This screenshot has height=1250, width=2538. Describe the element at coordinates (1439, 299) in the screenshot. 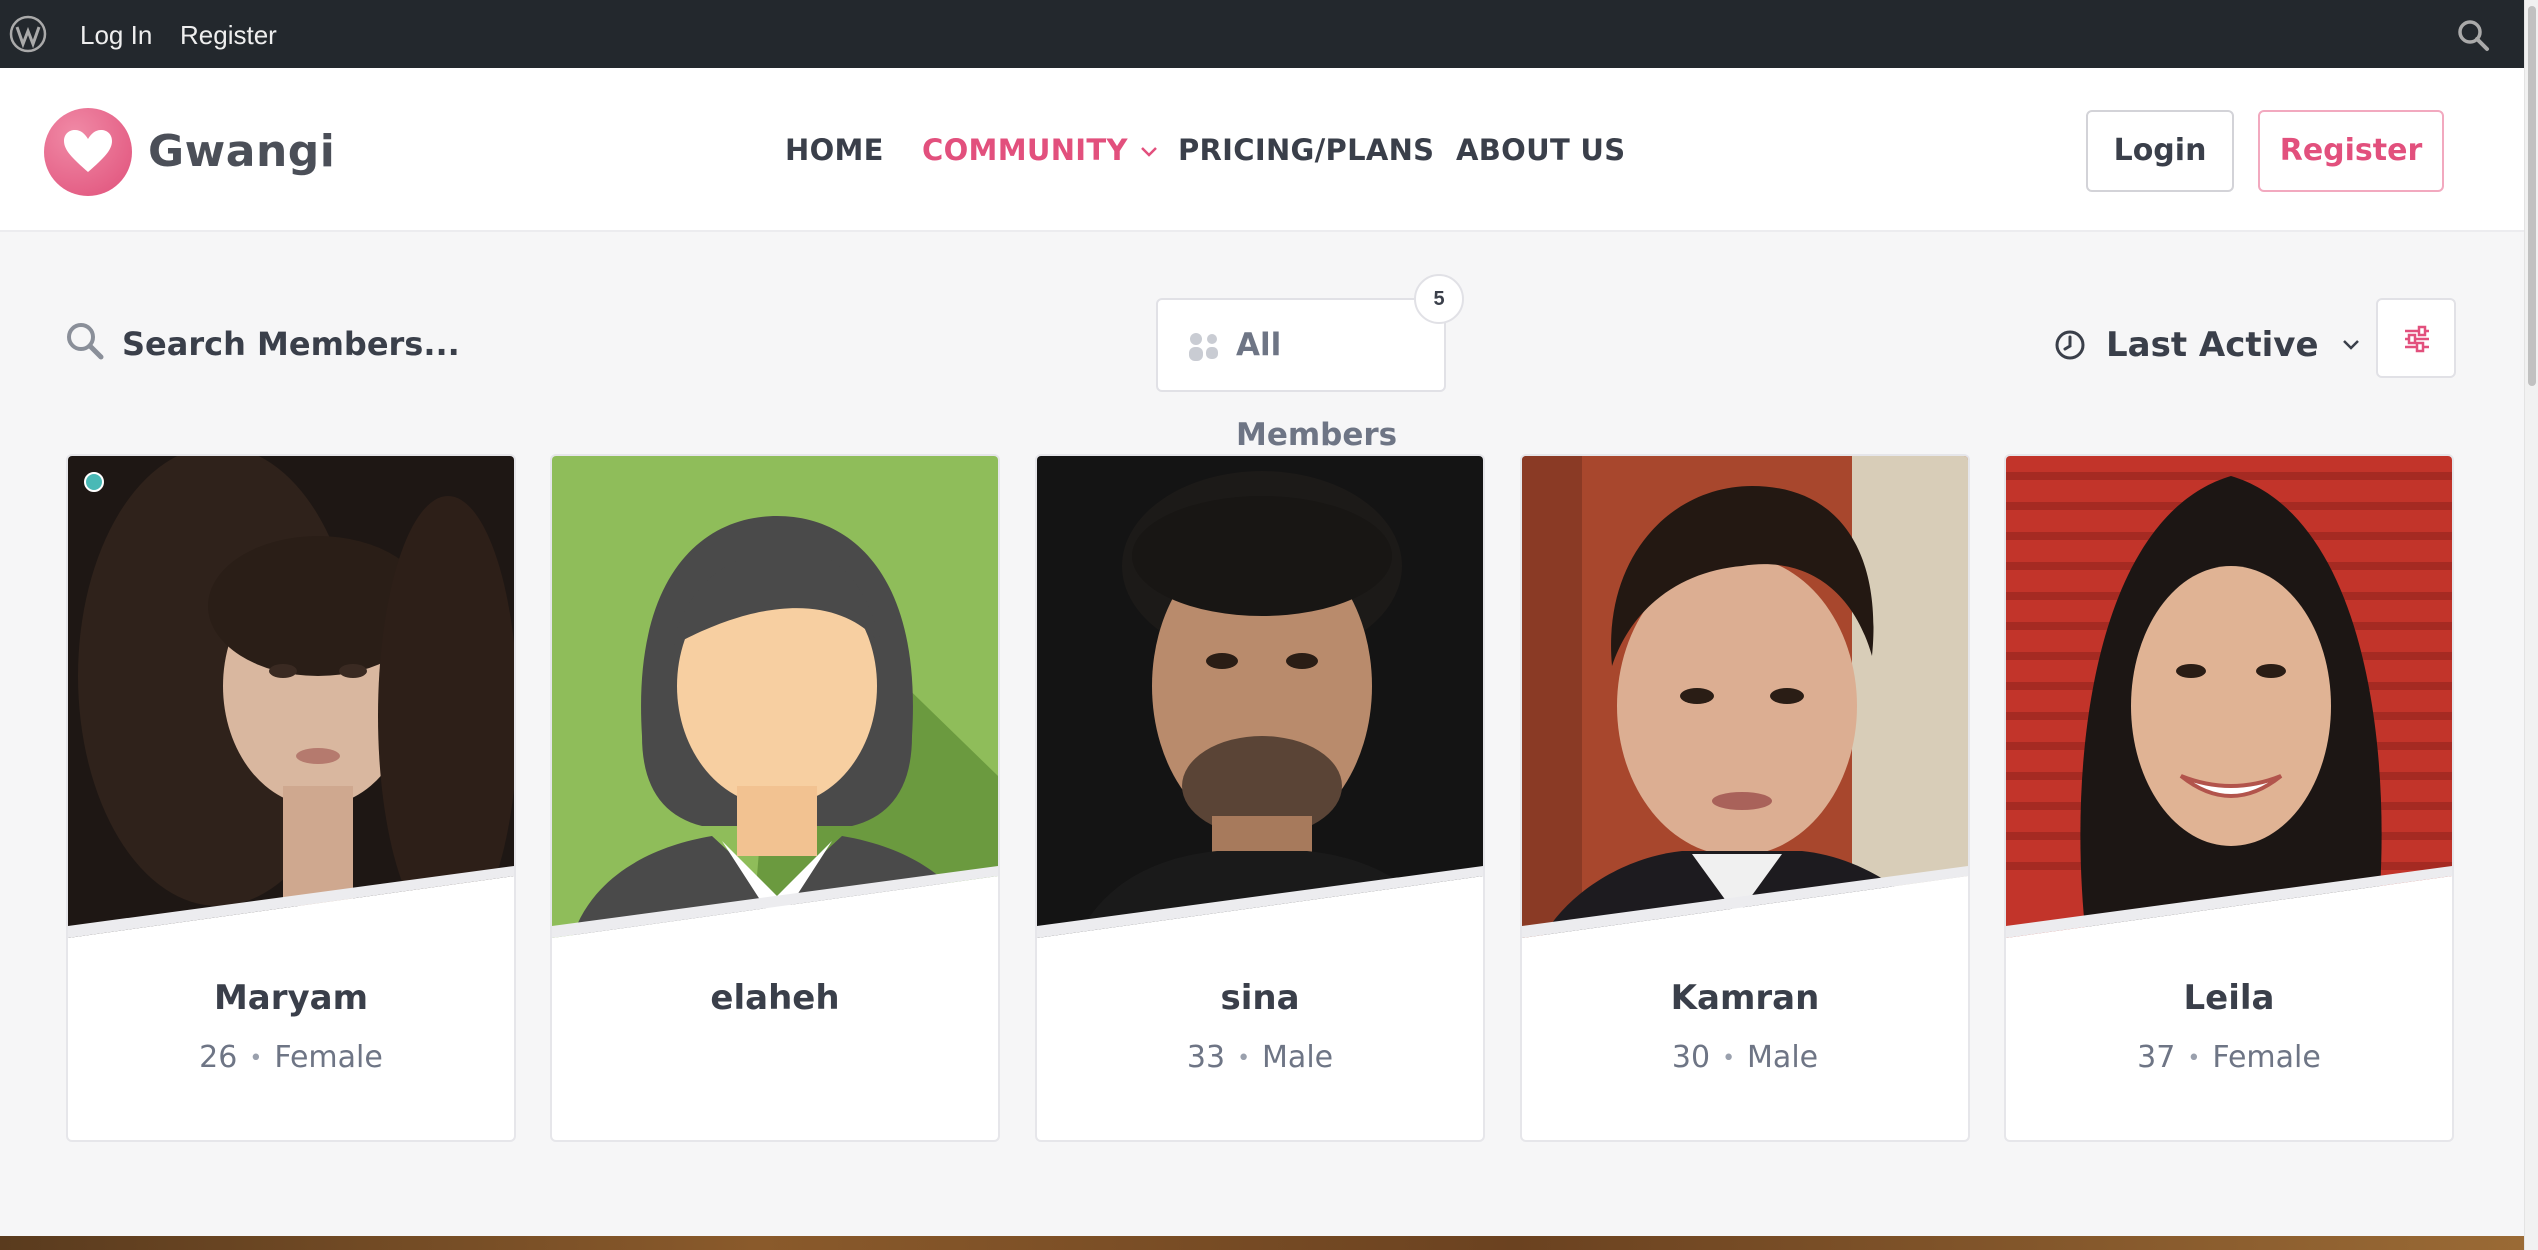

I see `member-count-badge: 5` at that location.